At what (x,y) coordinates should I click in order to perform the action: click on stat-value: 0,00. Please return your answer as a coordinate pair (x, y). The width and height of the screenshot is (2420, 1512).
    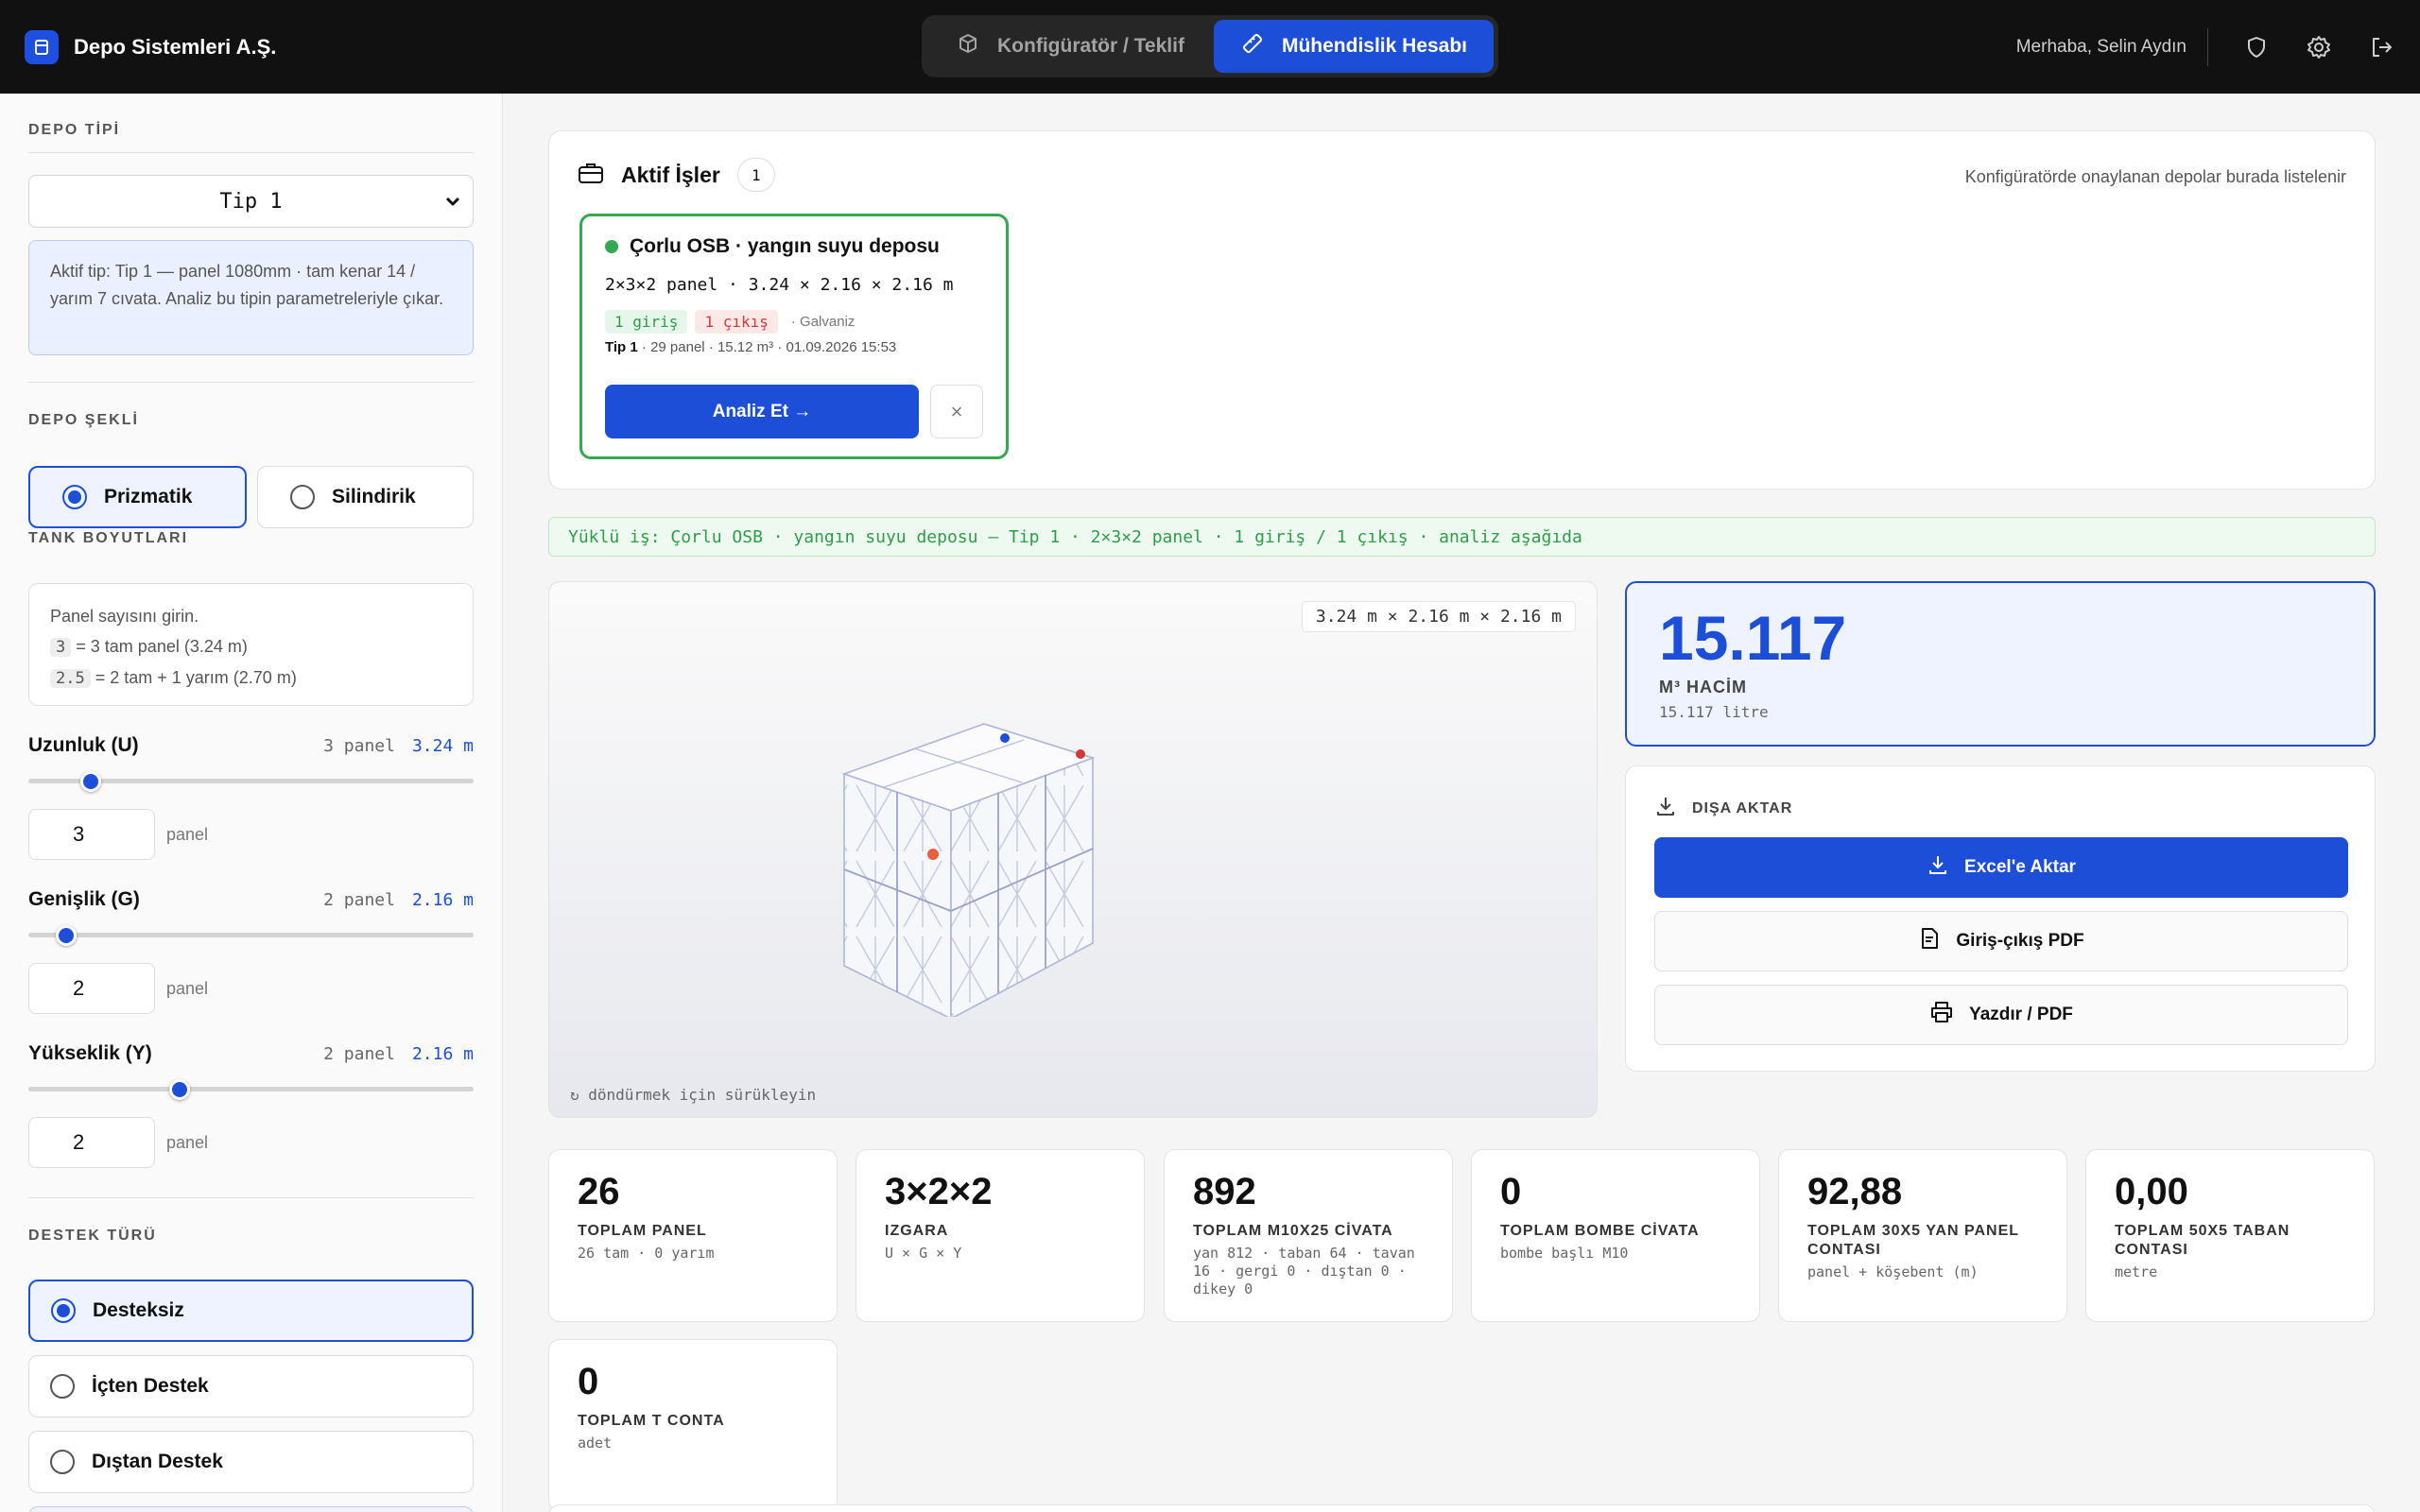
    Looking at the image, I should click on (2152, 1191).